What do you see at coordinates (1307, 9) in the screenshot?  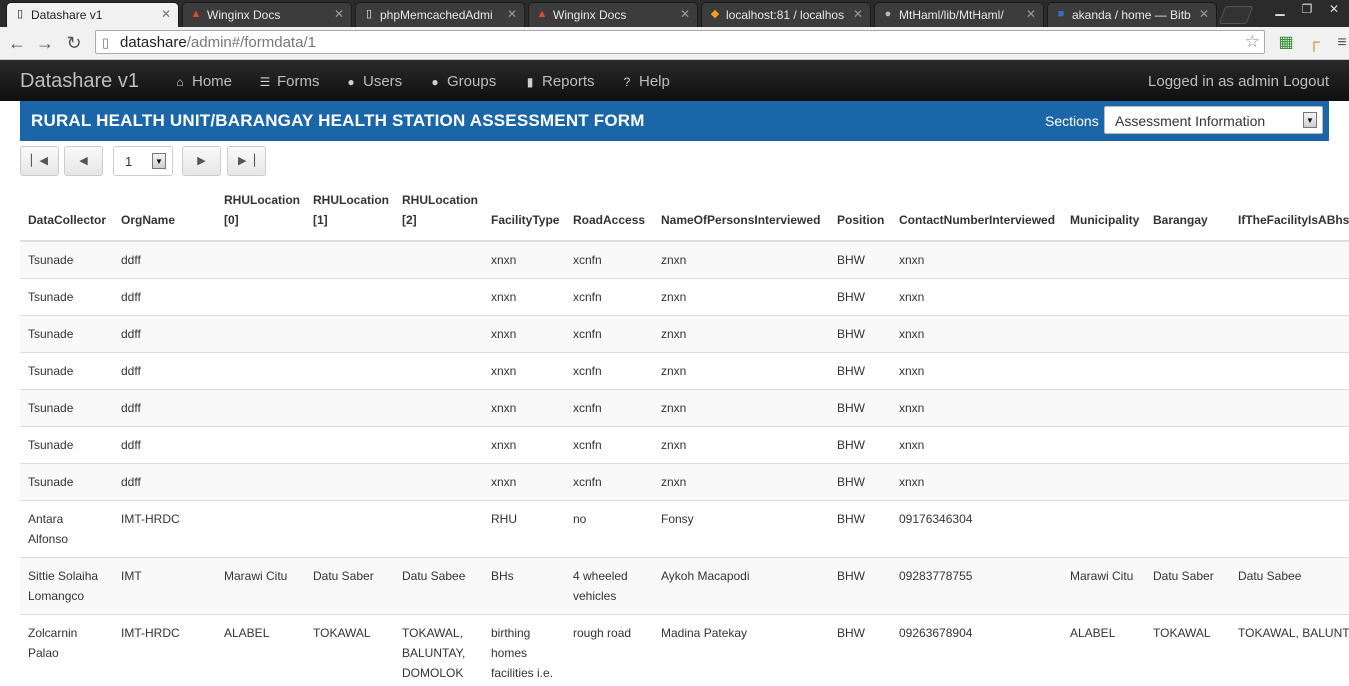 I see `restore-icon: ❐` at bounding box center [1307, 9].